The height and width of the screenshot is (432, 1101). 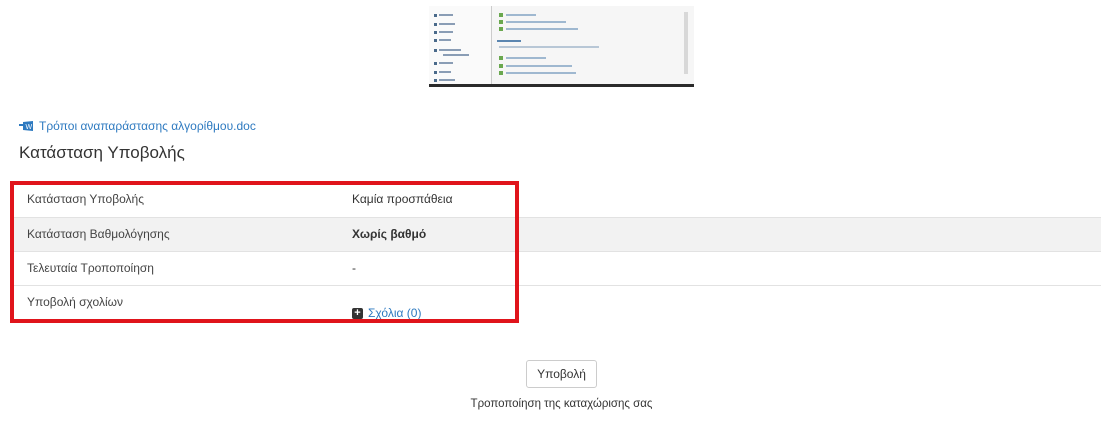 What do you see at coordinates (460, 45) in the screenshot?
I see `thumbnail-sidebar` at bounding box center [460, 45].